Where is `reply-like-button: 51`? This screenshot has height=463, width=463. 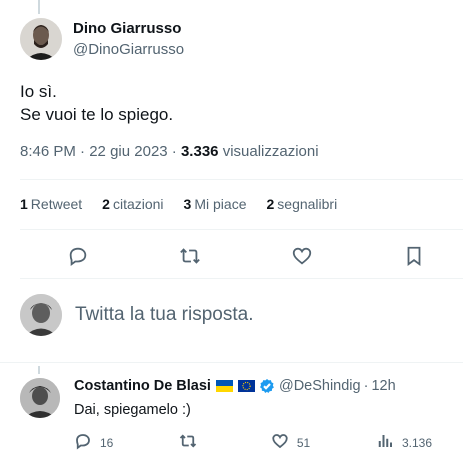 reply-like-button: 51 is located at coordinates (290, 442).